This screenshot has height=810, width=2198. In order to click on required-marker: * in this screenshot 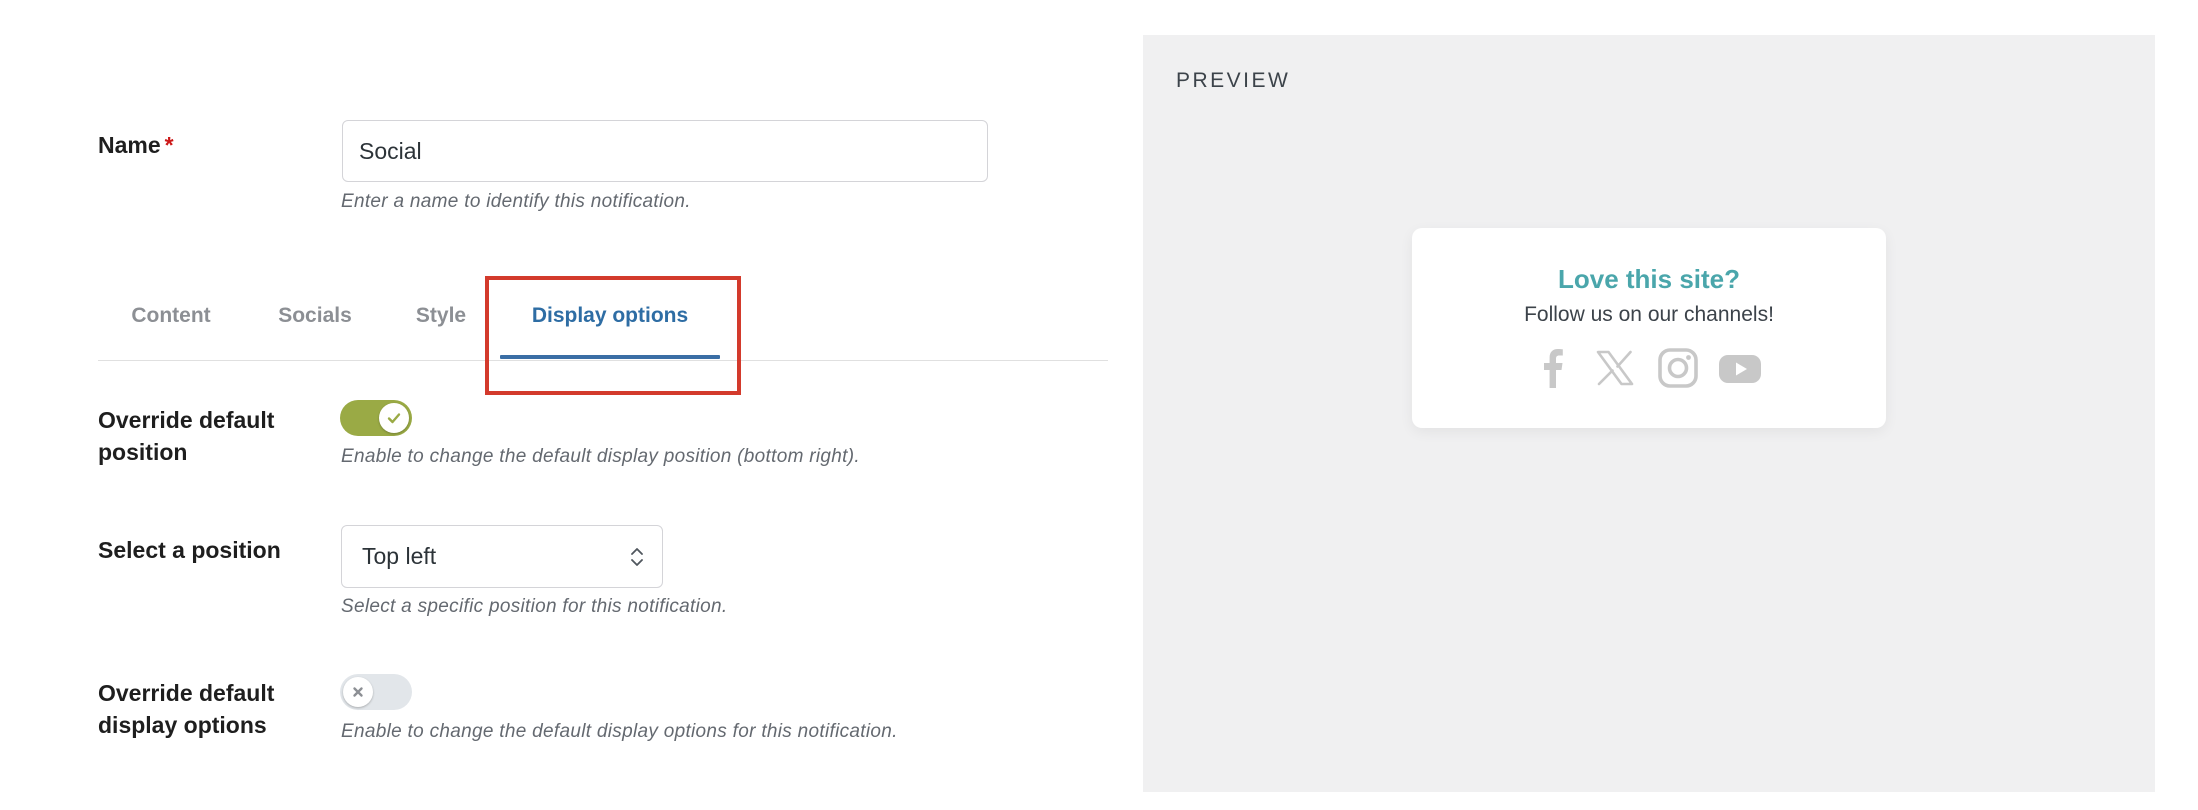, I will do `click(169, 145)`.